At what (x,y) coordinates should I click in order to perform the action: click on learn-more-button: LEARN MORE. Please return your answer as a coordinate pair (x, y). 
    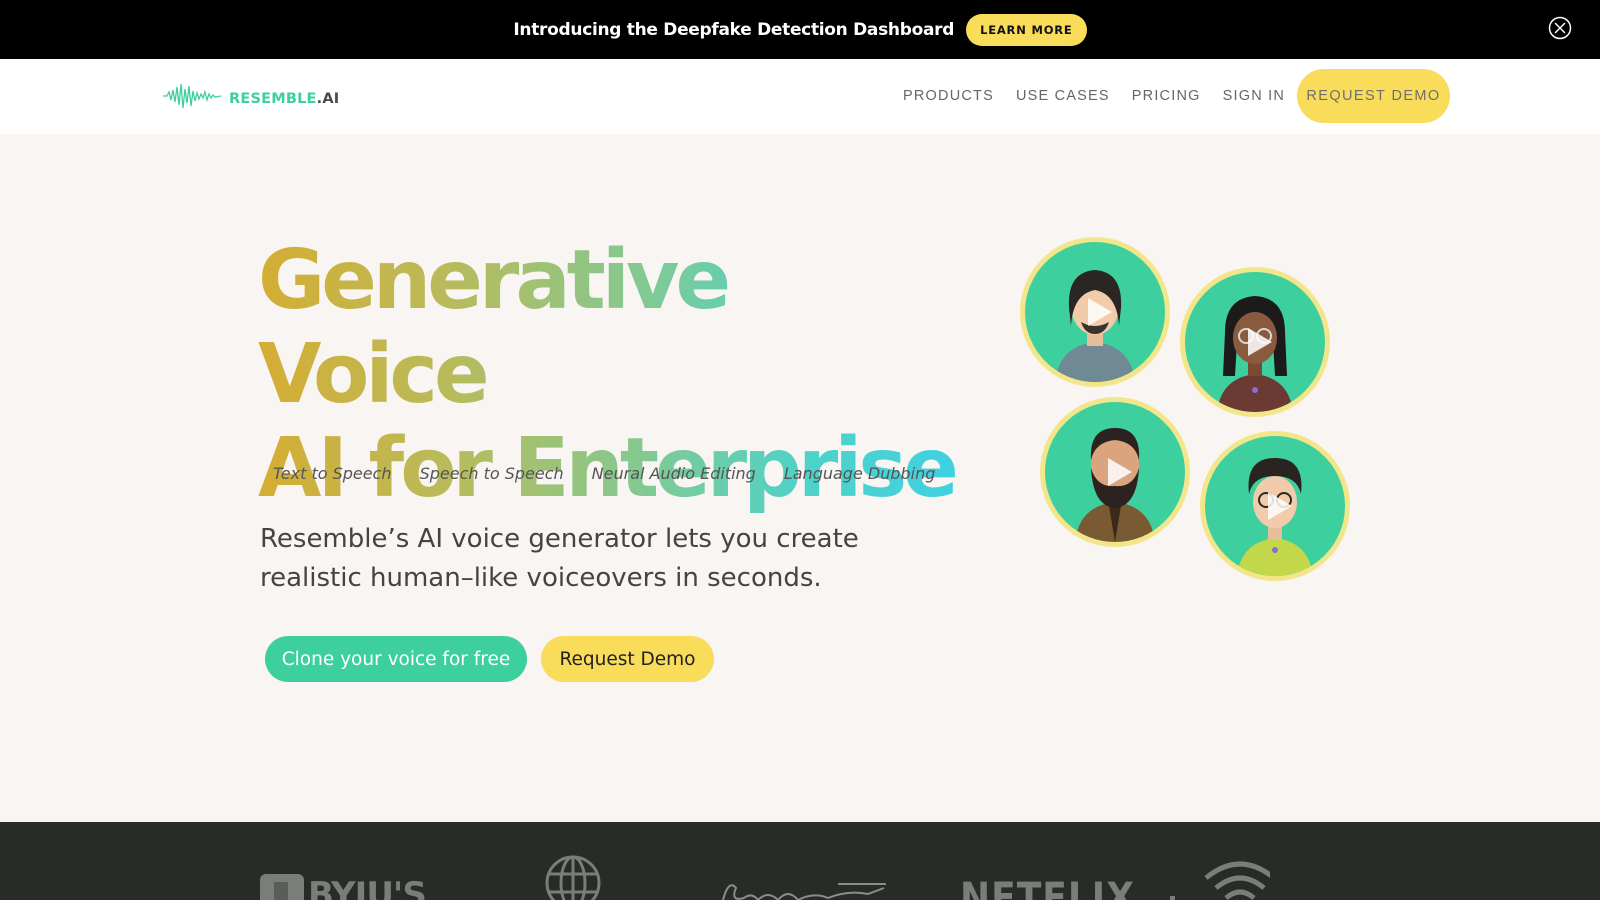
    Looking at the image, I should click on (1026, 29).